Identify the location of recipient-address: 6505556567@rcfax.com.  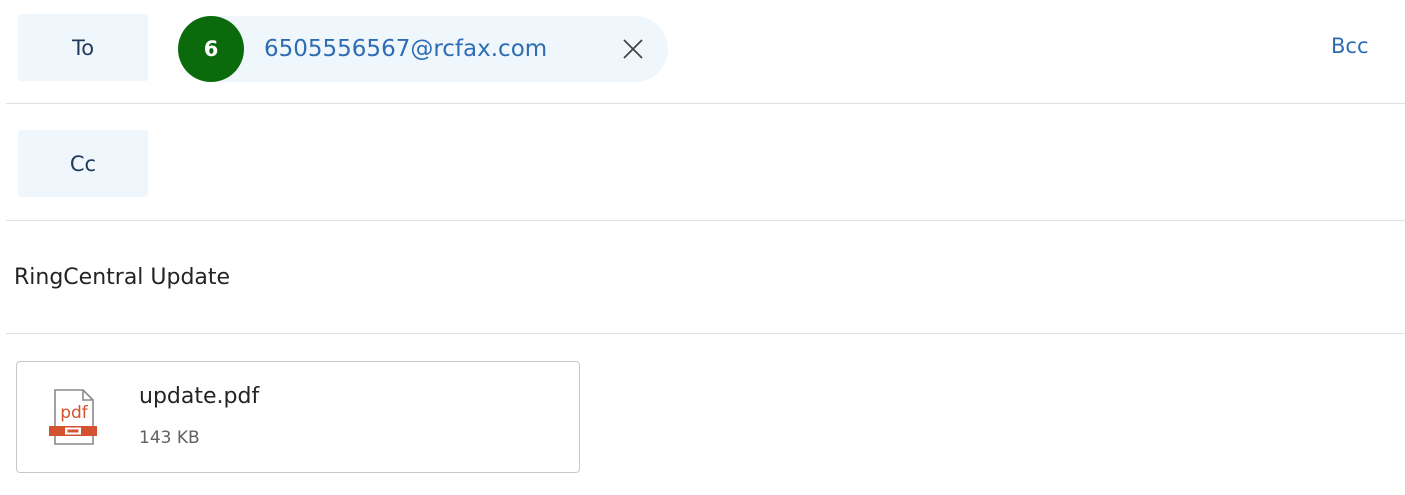
(406, 49).